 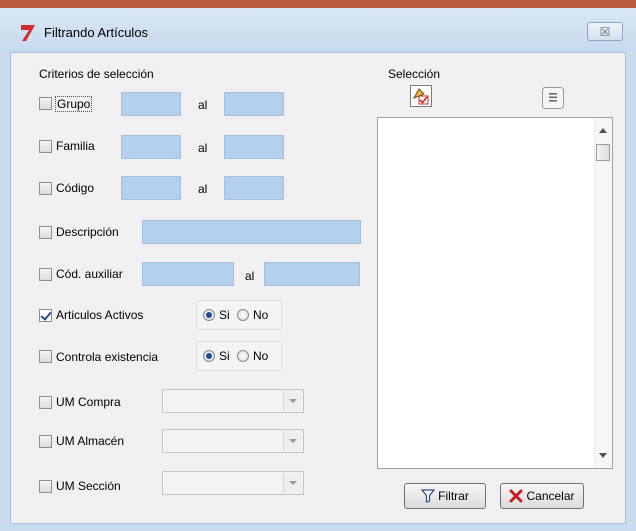 I want to click on close-icon: ☒, so click(x=605, y=32).